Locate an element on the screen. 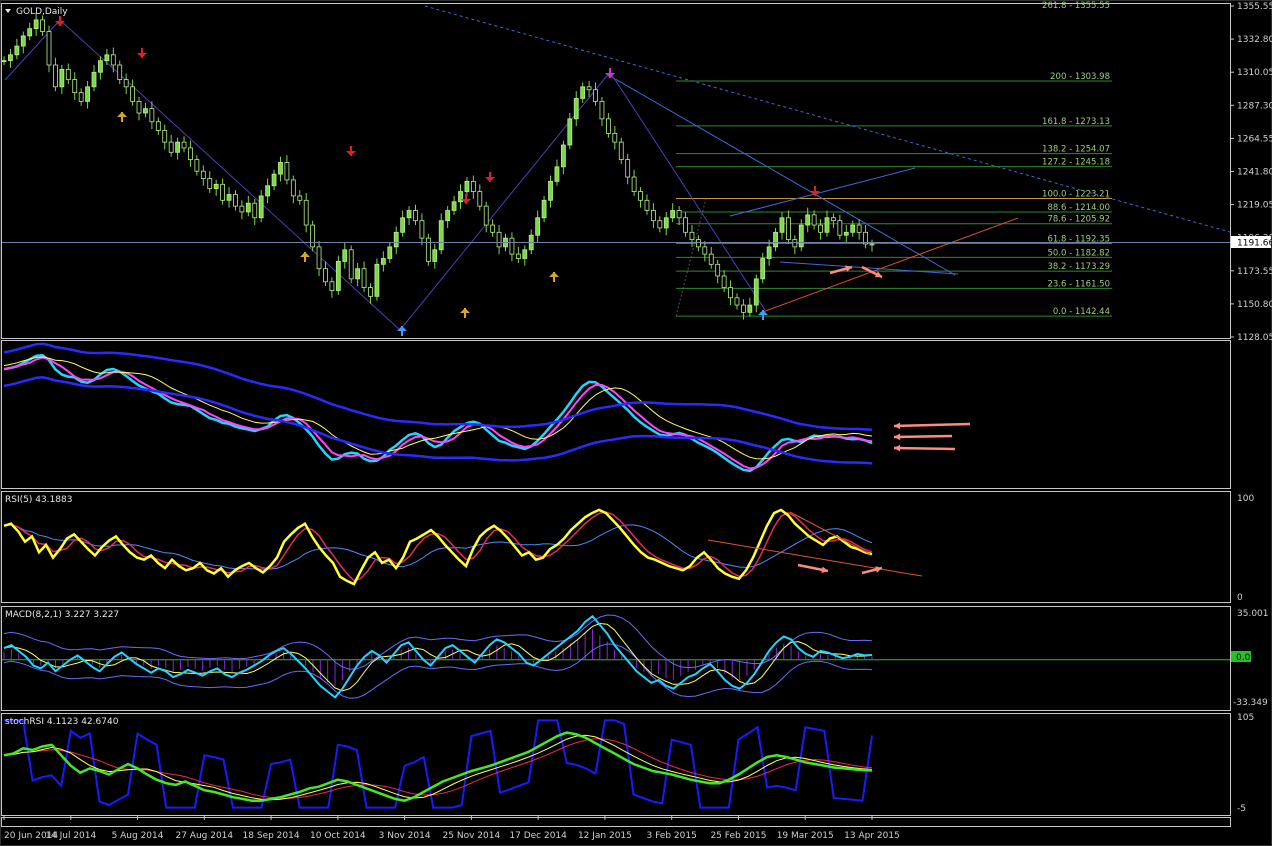 This screenshot has height=846, width=1272. fib-level-label: 127.2 - 1245.18 is located at coordinates (1076, 163).